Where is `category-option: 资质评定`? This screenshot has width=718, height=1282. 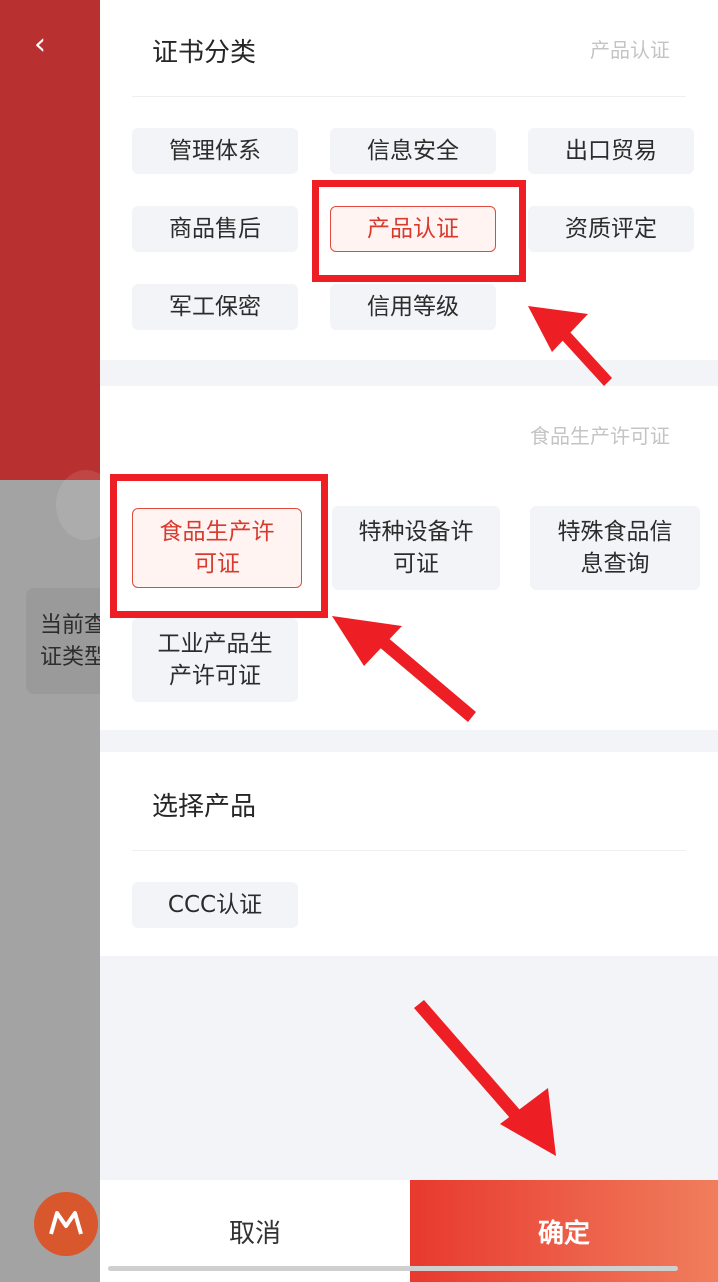
category-option: 资质评定 is located at coordinates (611, 229).